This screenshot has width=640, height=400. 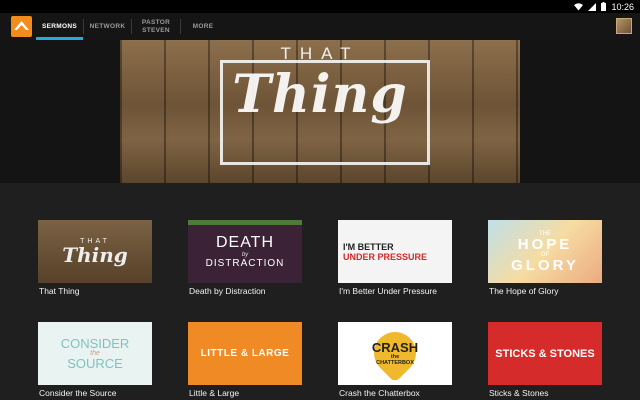 I want to click on sermon-thumbnail: THE HOPE OF GLORY, so click(x=545, y=251).